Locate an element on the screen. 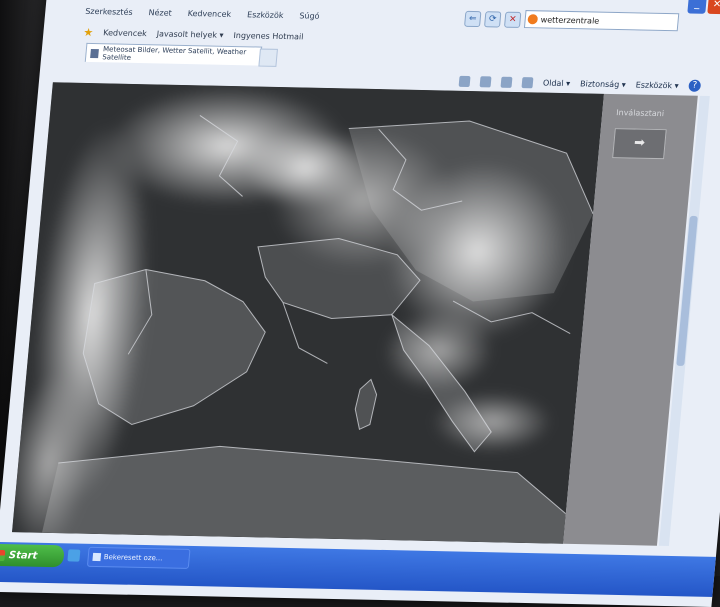 The image size is (720, 607). windows-logo-icon is located at coordinates (3, 555).